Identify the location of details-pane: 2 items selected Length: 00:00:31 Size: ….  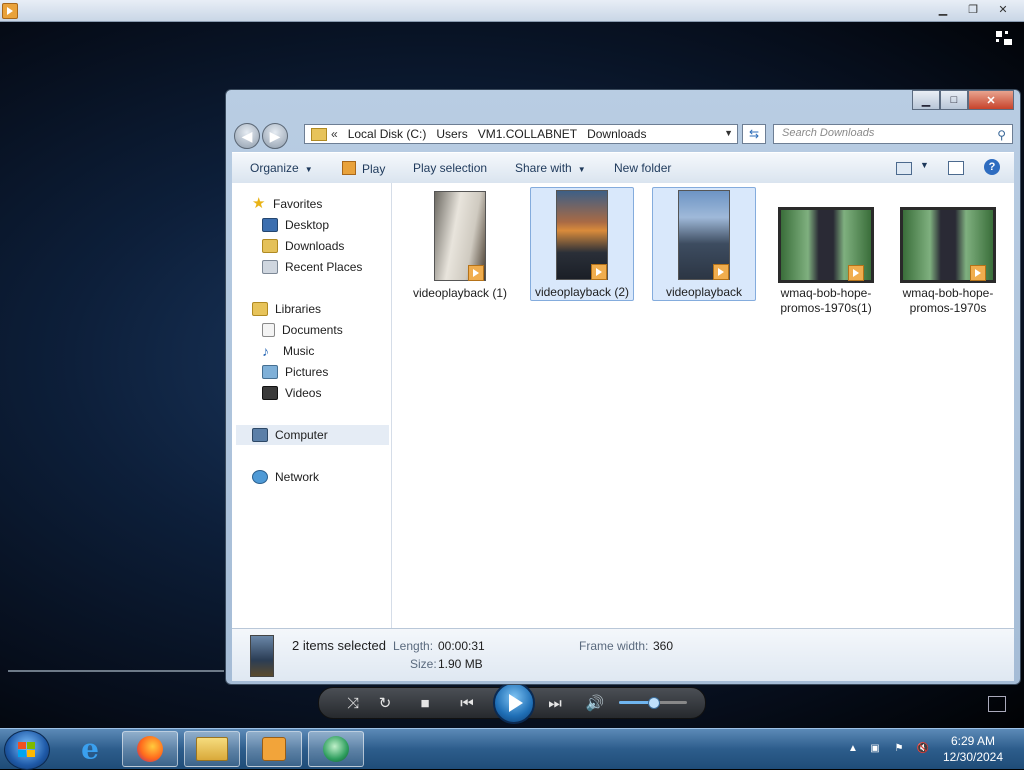
(623, 654).